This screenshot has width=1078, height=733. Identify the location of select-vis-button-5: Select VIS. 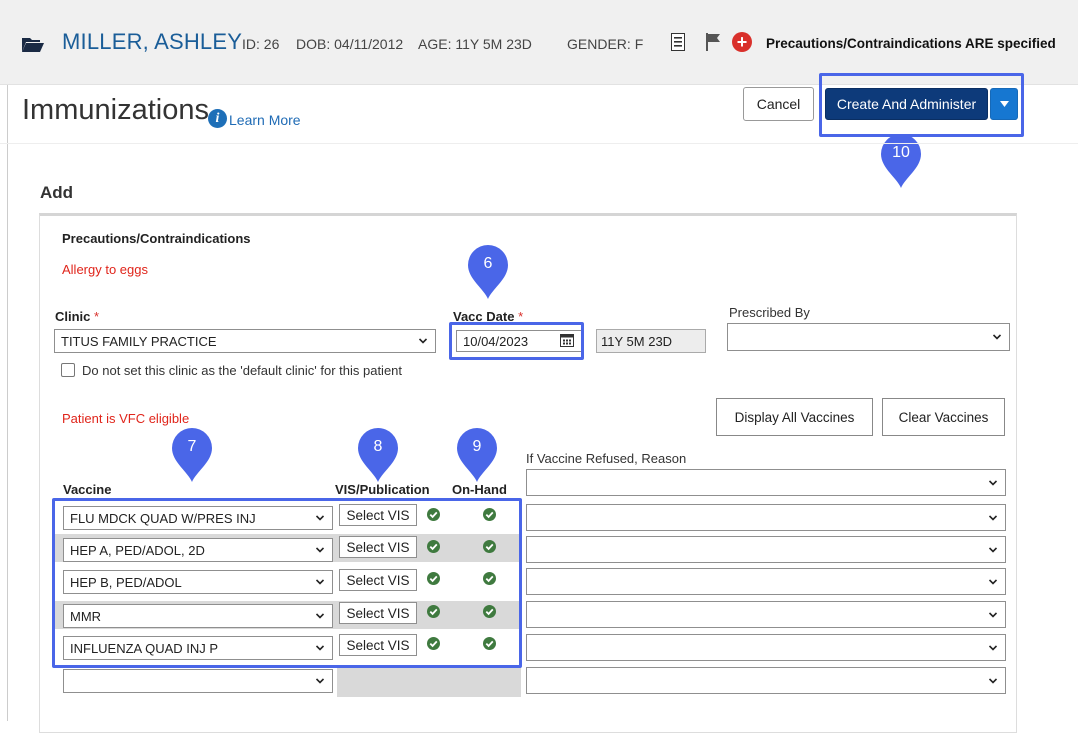
(378, 645).